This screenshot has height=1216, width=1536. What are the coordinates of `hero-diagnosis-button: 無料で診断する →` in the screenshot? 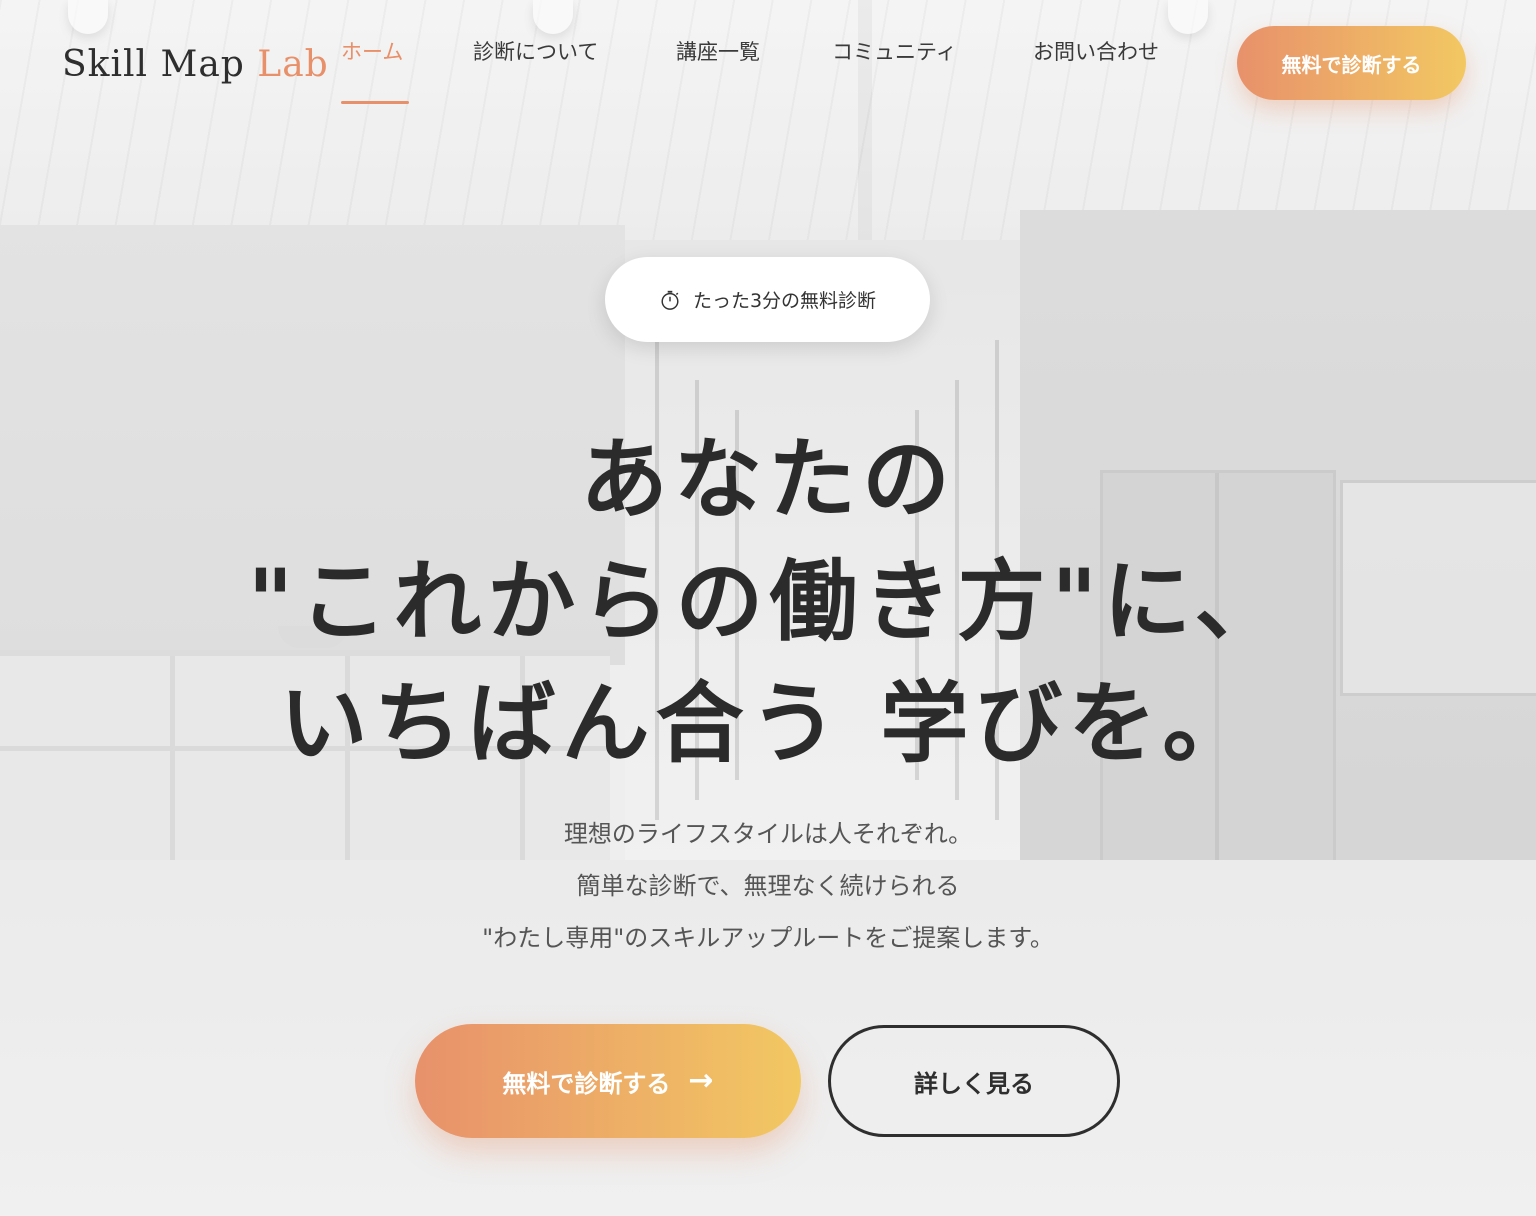 It's located at (608, 1081).